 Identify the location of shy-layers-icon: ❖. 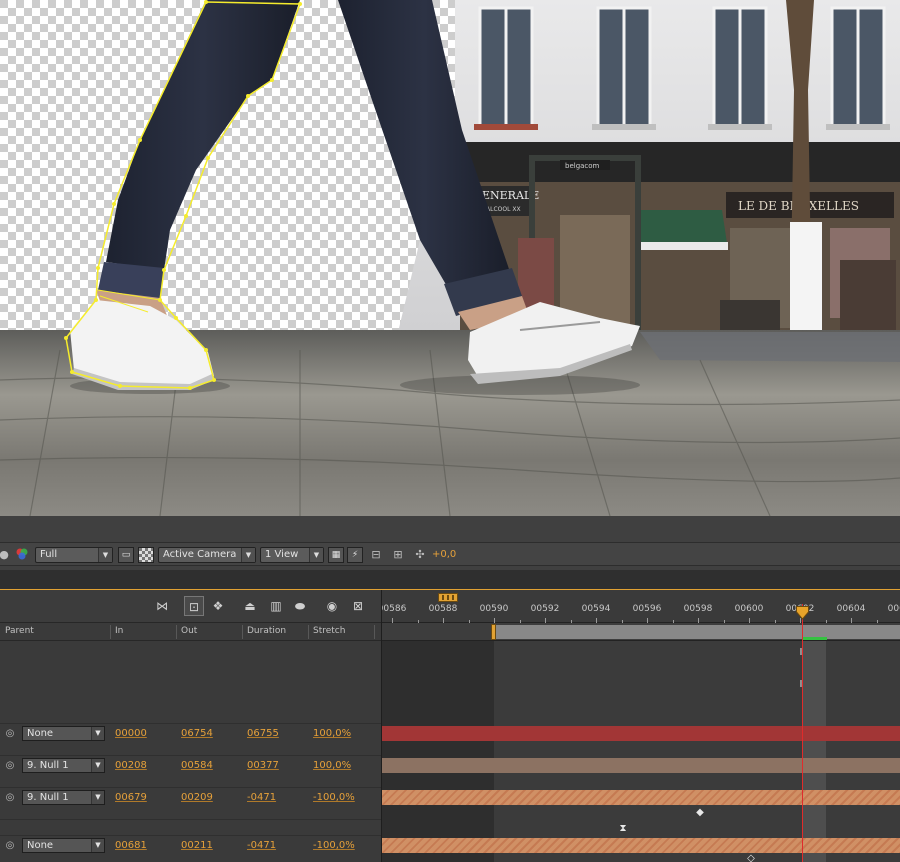
(218, 606).